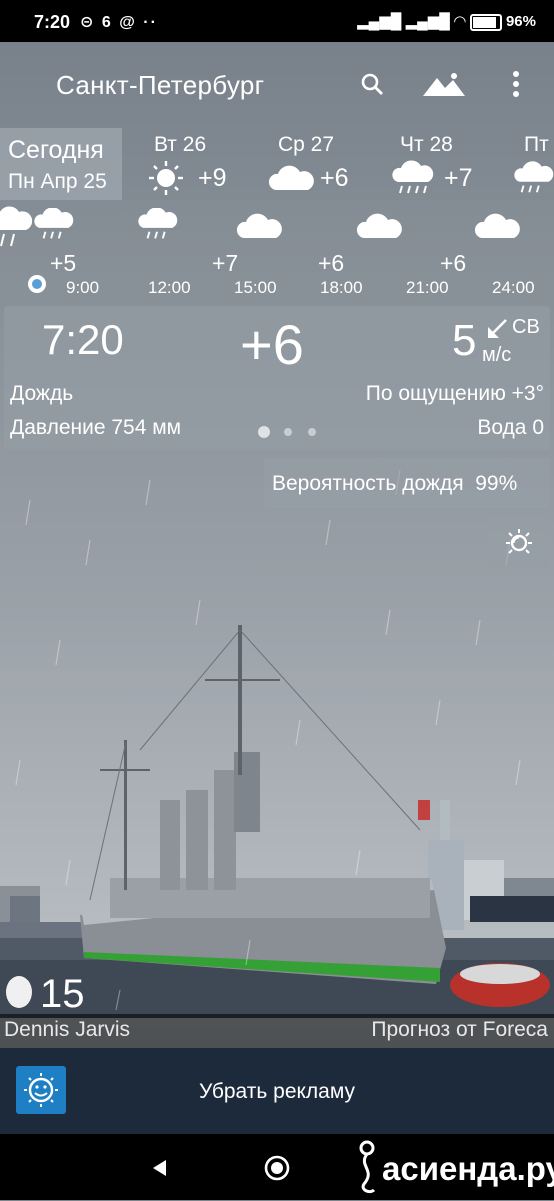 Image resolution: width=554 pixels, height=1201 pixels. Describe the element at coordinates (83, 287) in the screenshot. I see `hourly-time: 9:00` at that location.